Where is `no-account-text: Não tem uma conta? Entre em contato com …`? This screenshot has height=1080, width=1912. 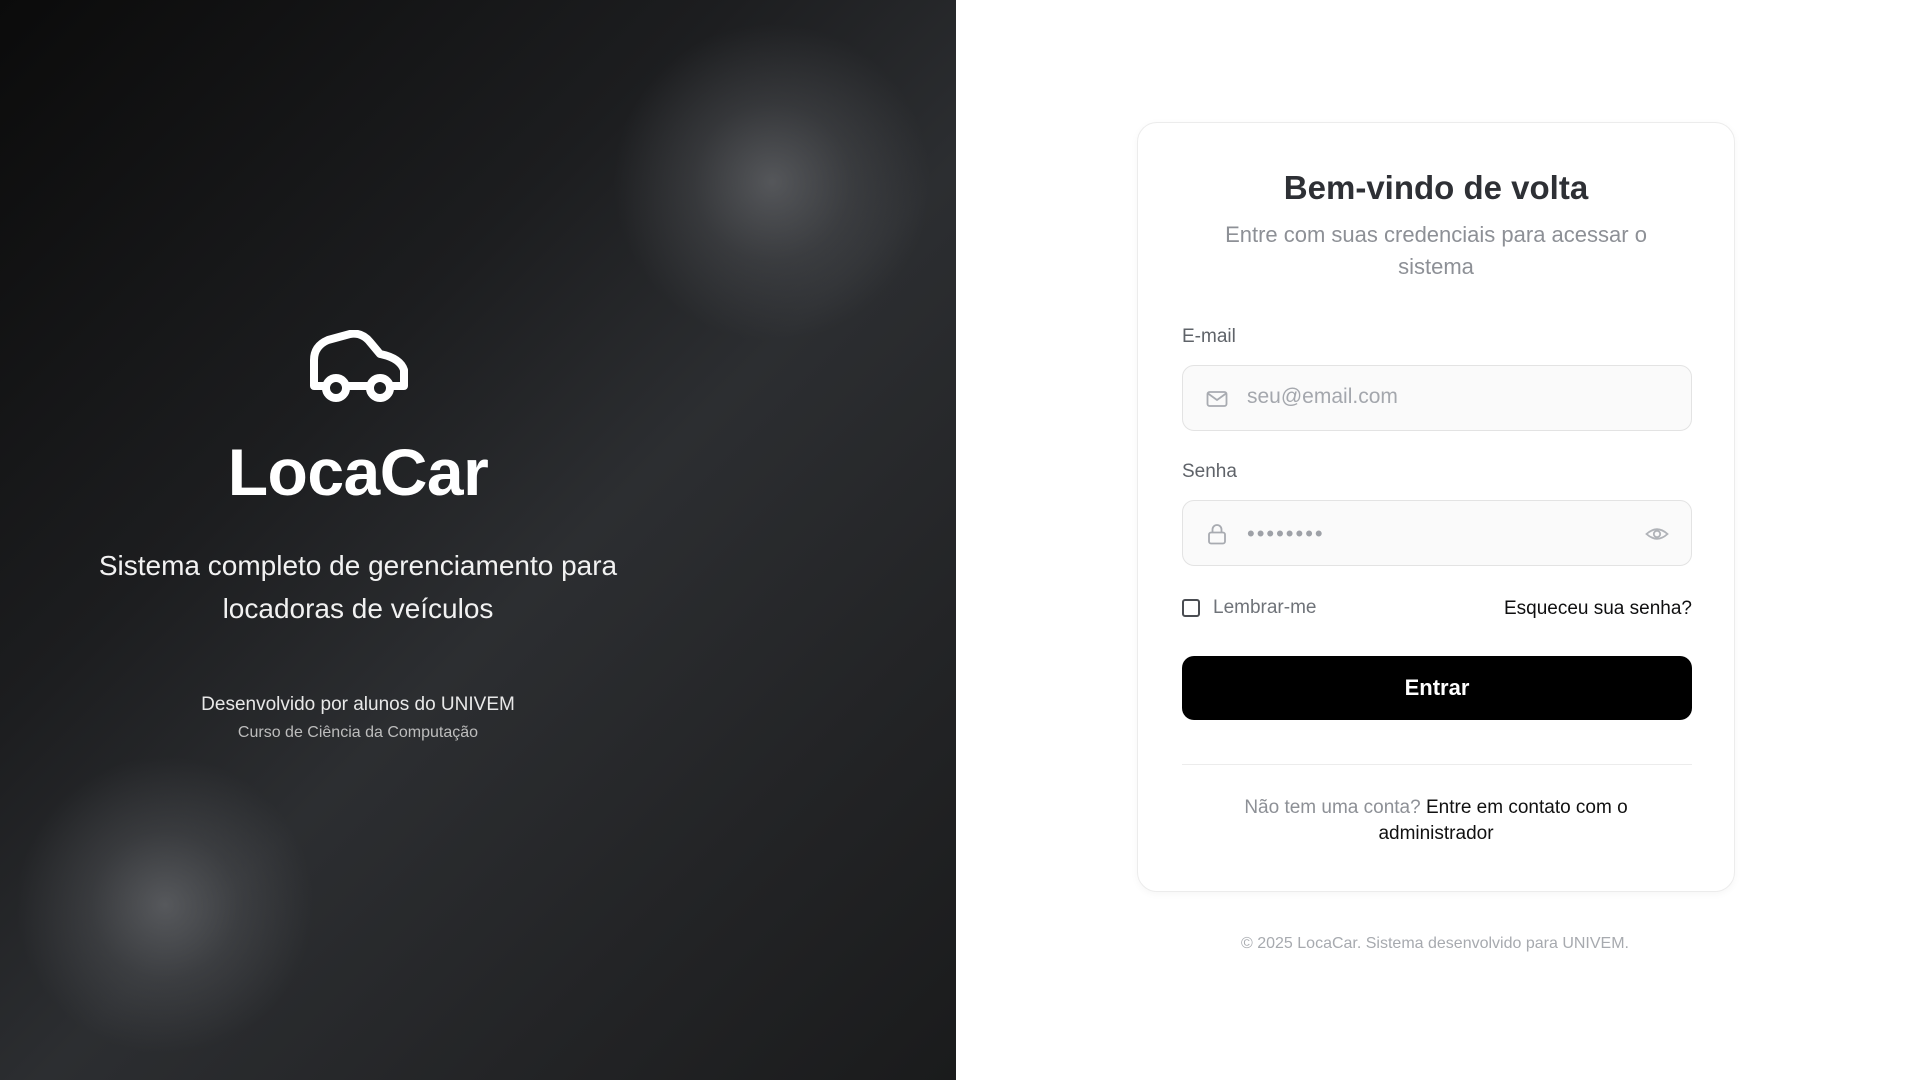 no-account-text: Não tem uma conta? Entre em contato com … is located at coordinates (1436, 821).